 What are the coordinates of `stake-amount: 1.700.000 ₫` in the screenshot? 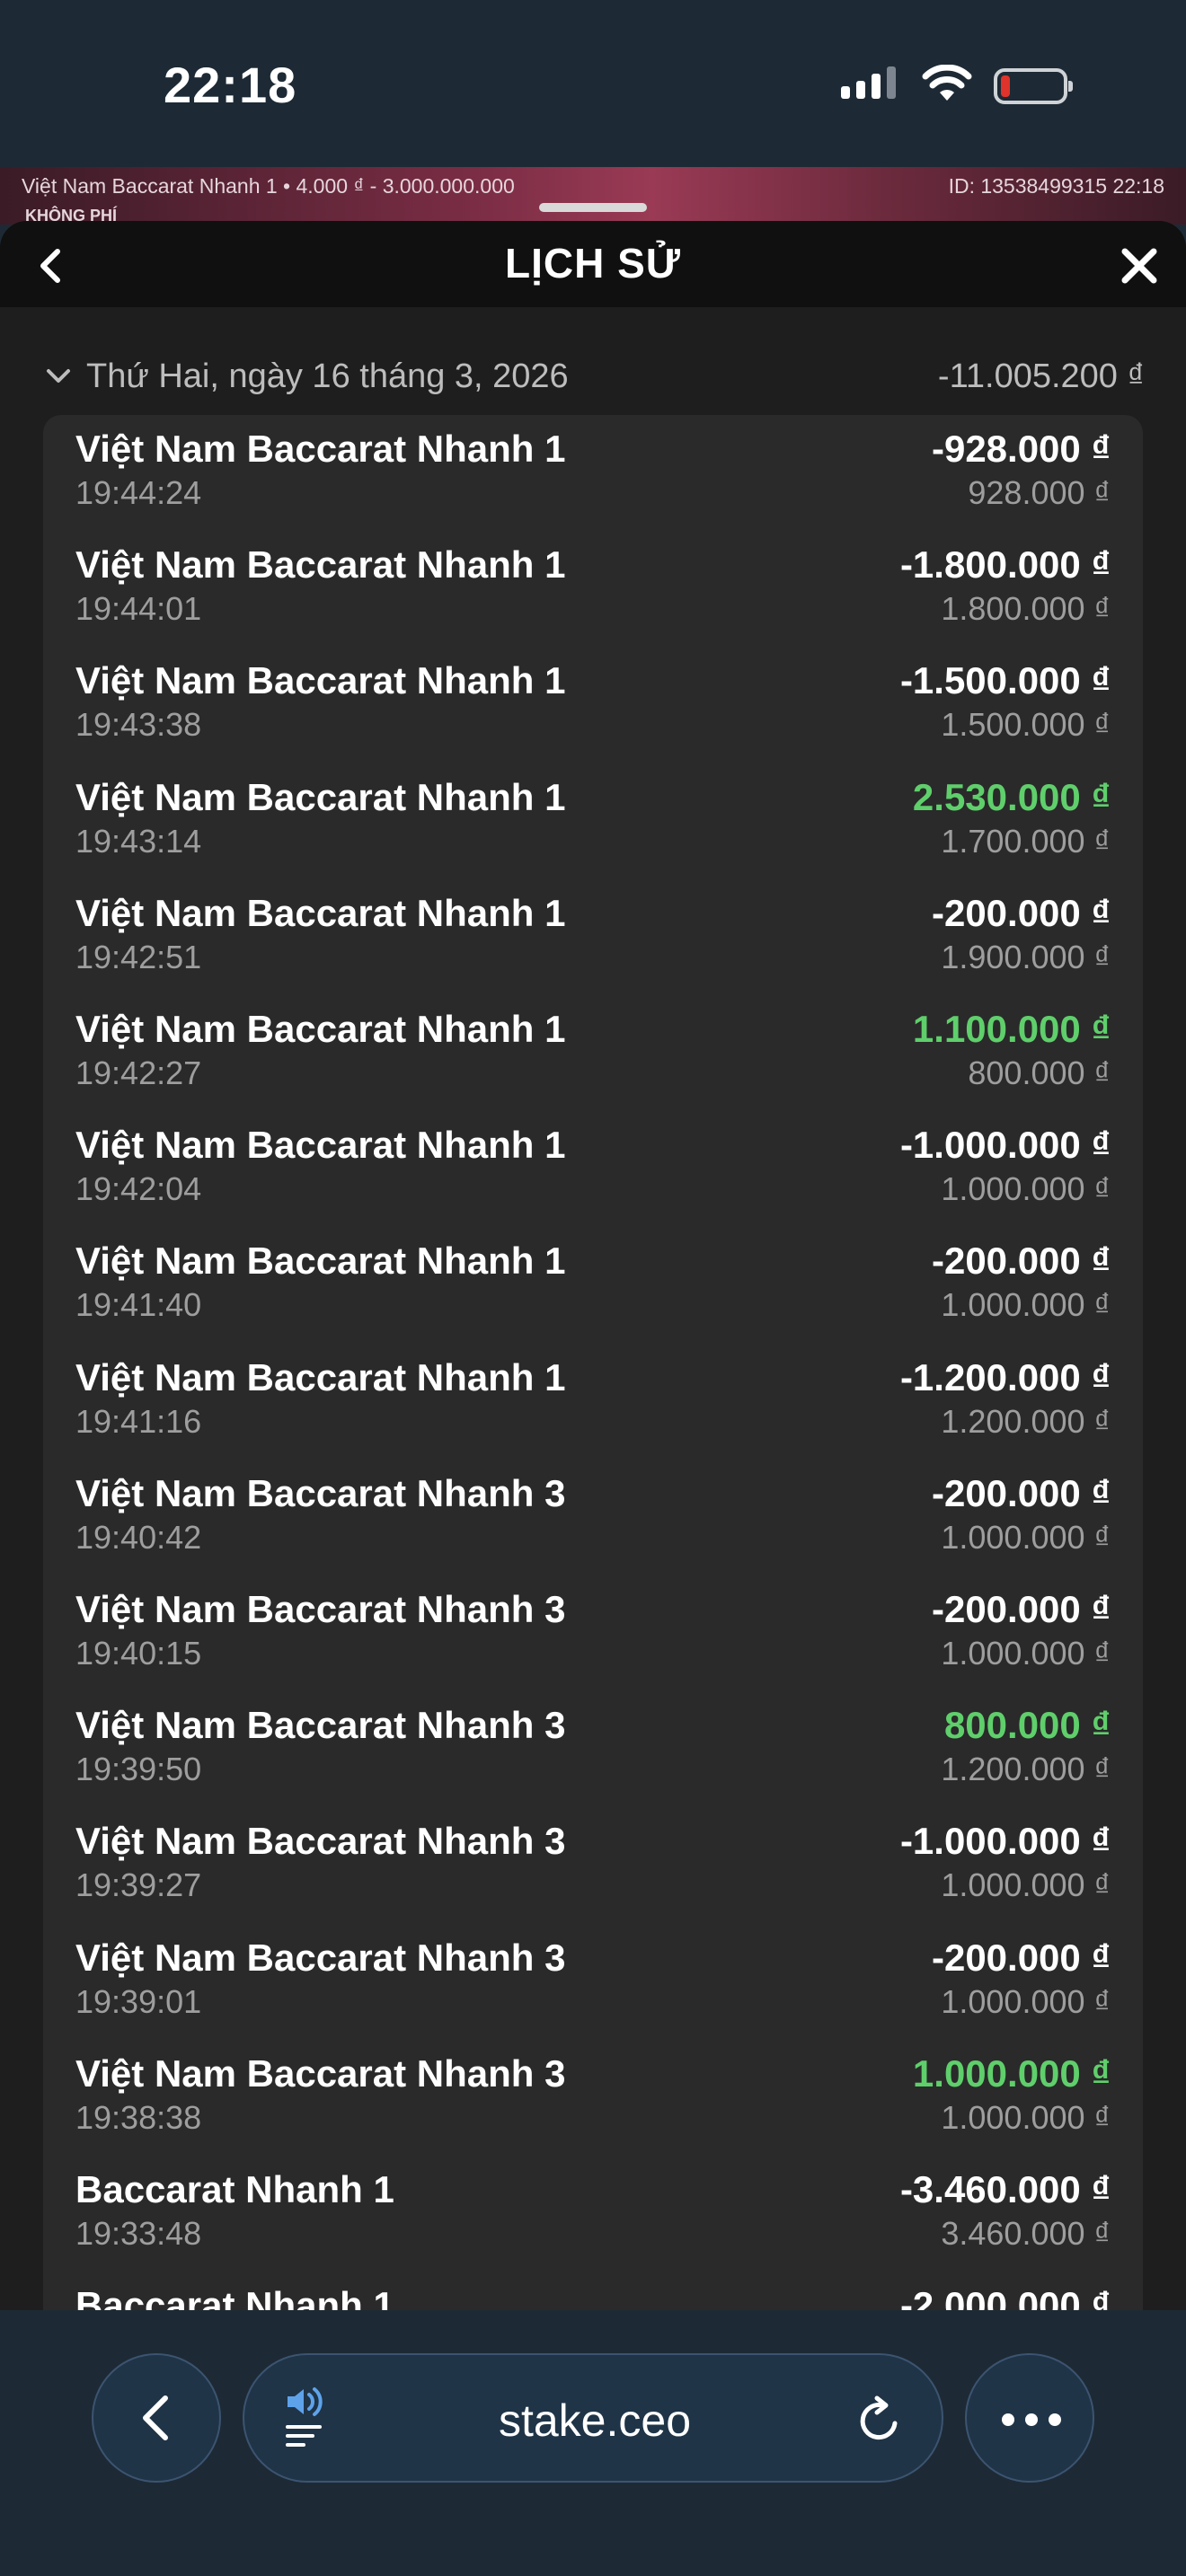 It's located at (1026, 841).